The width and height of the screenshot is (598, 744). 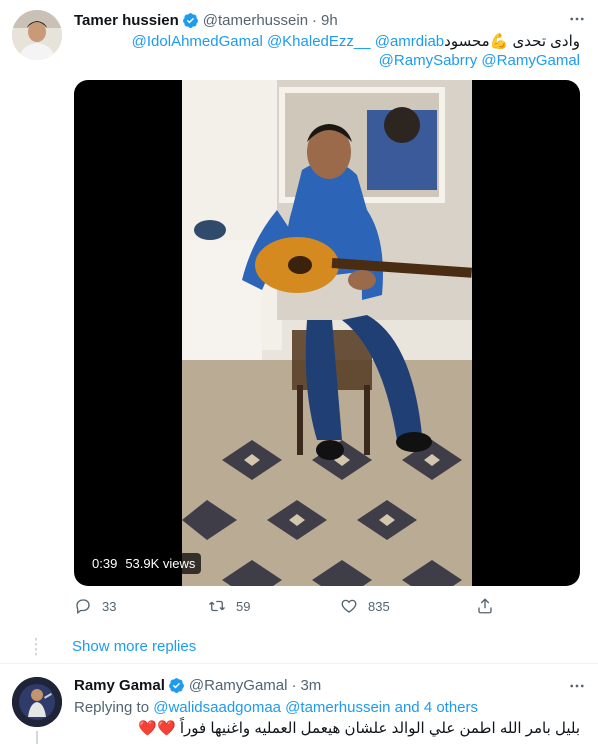 I want to click on reply-header: Ramy Gamal @RamyGamal · 3m, so click(x=197, y=685).